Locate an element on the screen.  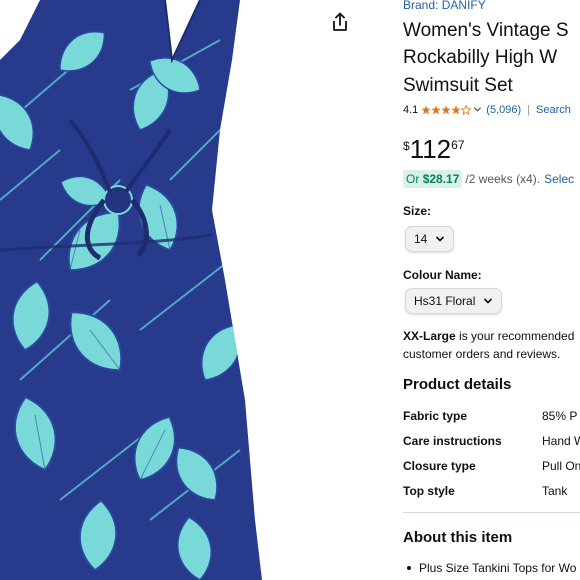
detail-value-top-style: Tank is located at coordinates (555, 491).